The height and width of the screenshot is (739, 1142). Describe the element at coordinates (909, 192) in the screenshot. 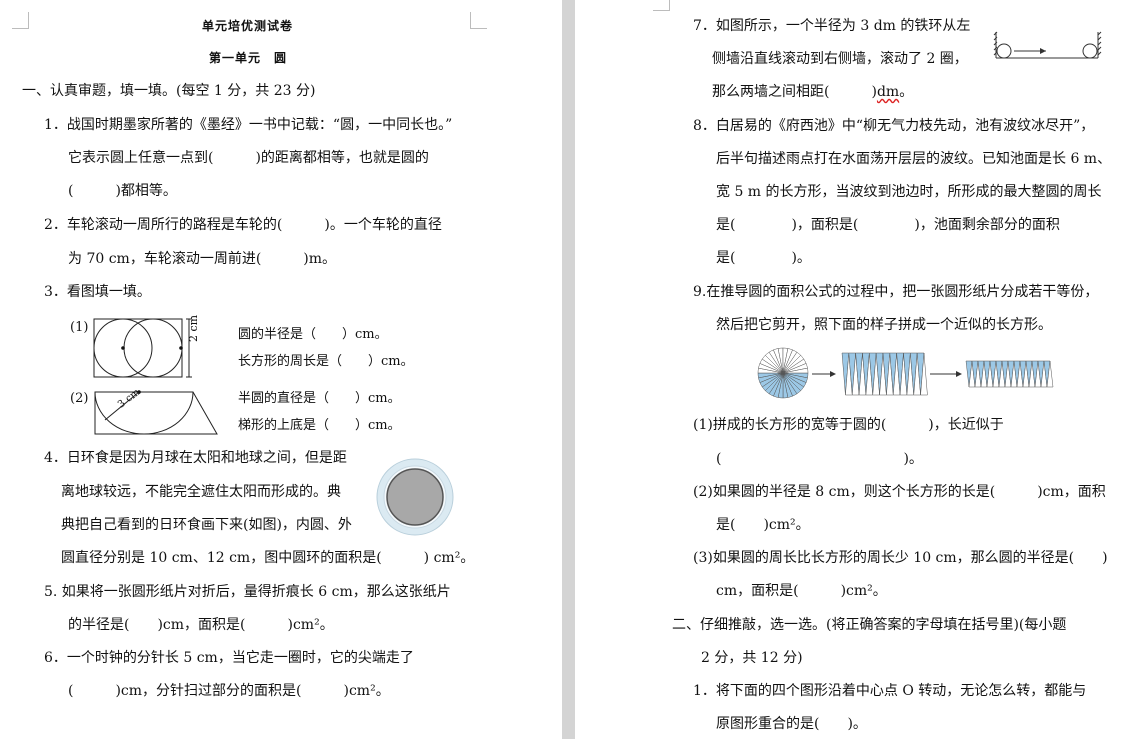

I see `question-8-line: 宽 5 m 的长方形，当波纹到池边时，所形成的最大整圆的周长` at that location.